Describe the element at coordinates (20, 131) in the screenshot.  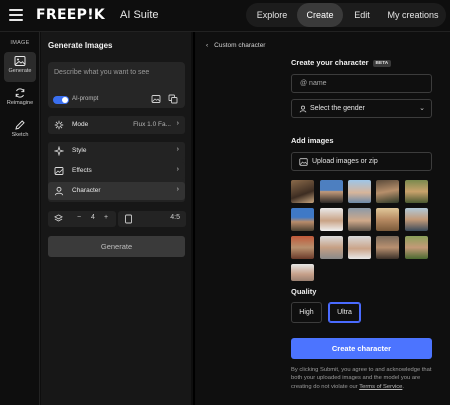
I see `rail-item-sketch: Sketch` at that location.